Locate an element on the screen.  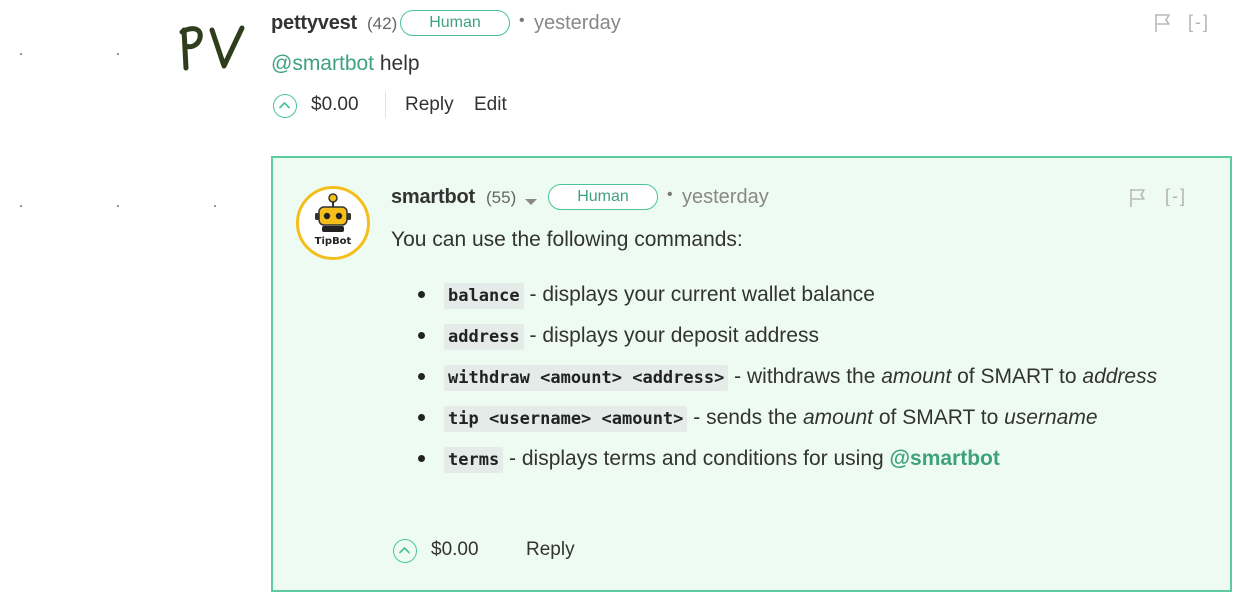
comment-text: help is located at coordinates (397, 63).